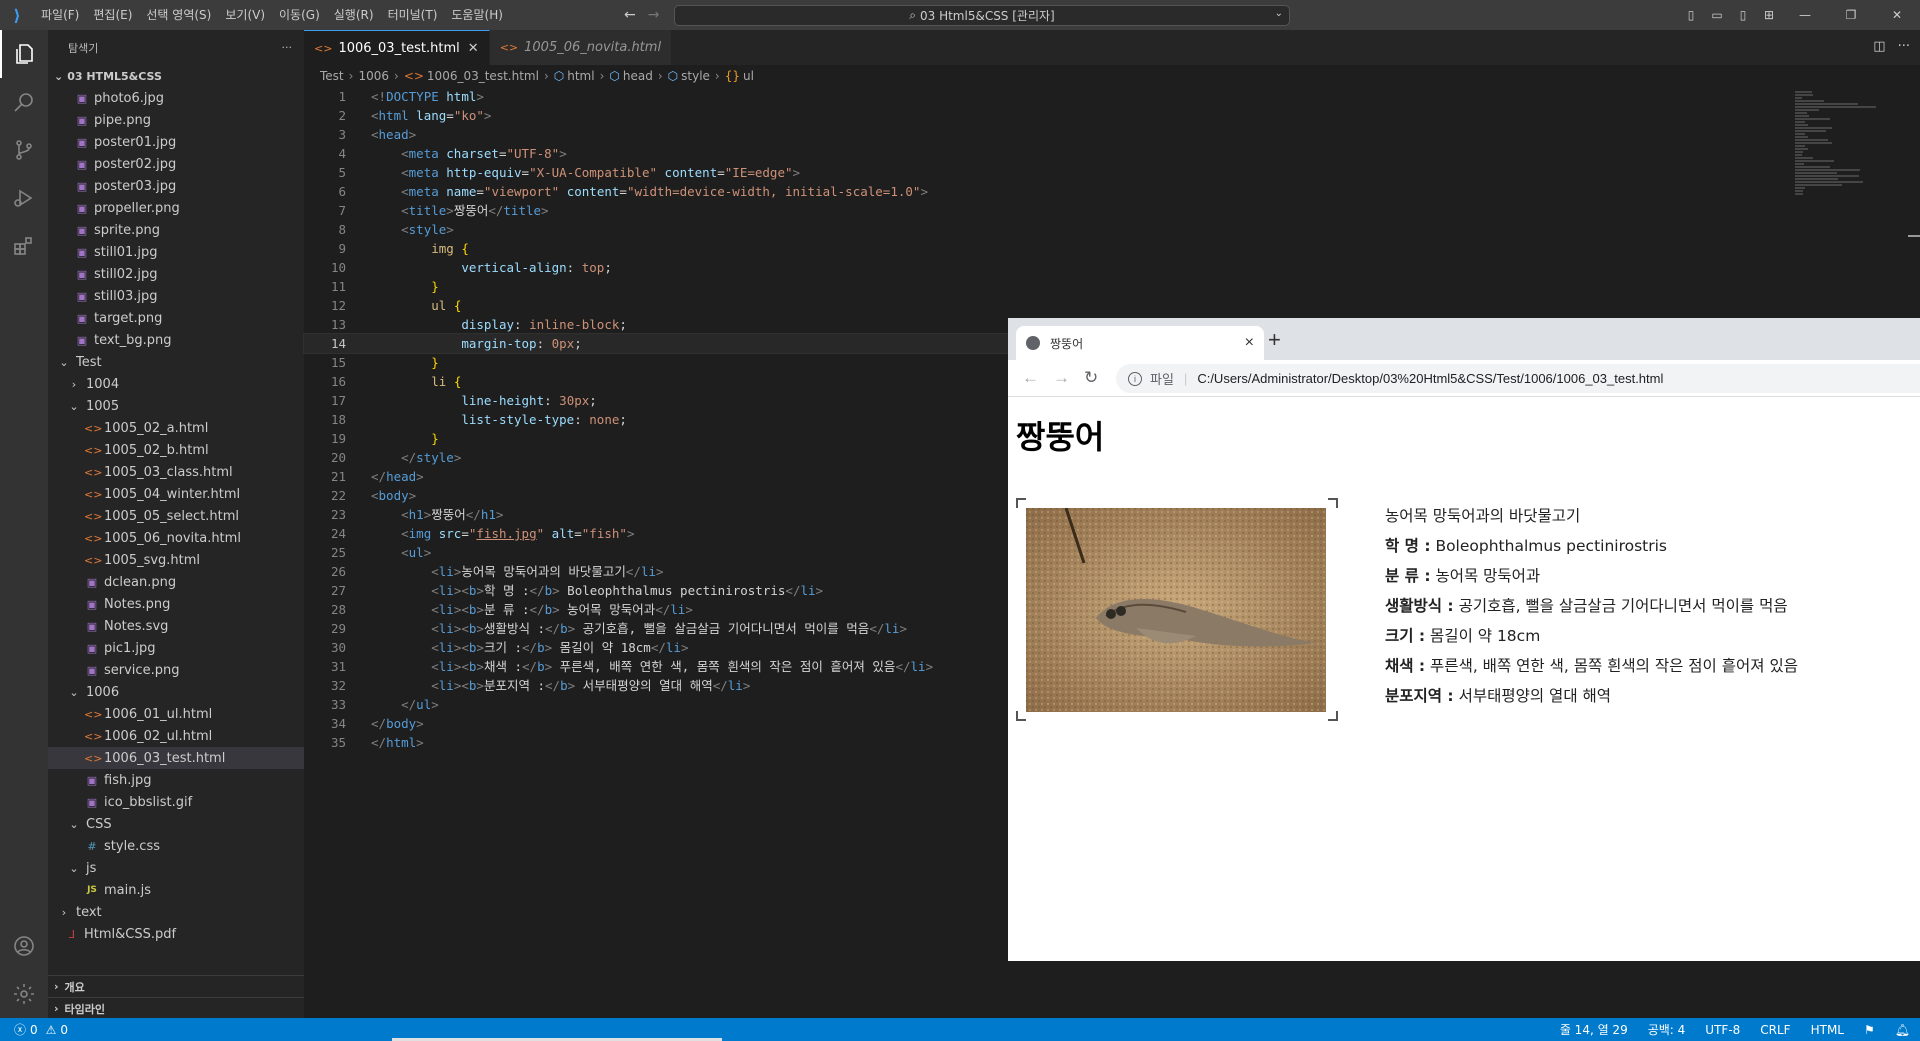 The image size is (1920, 1041). I want to click on tree-item: <> 1005_06_novita.html, so click(176, 538).